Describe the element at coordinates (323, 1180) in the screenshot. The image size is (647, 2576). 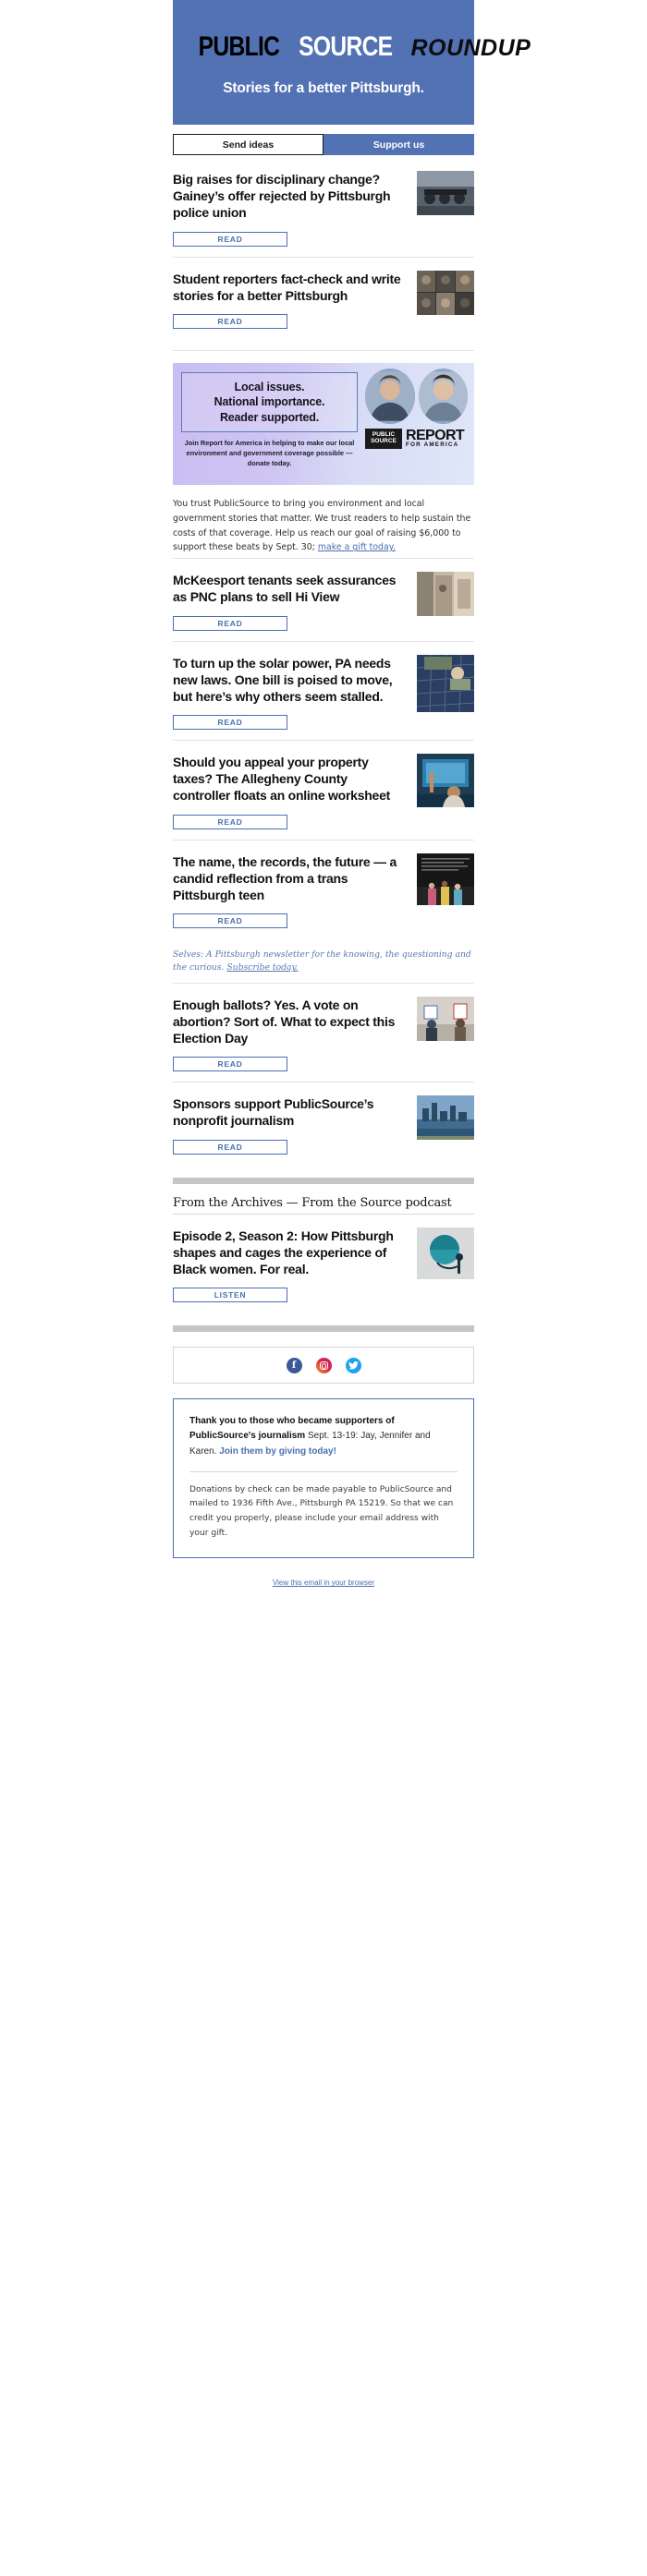
I see `section-divider-bar` at that location.